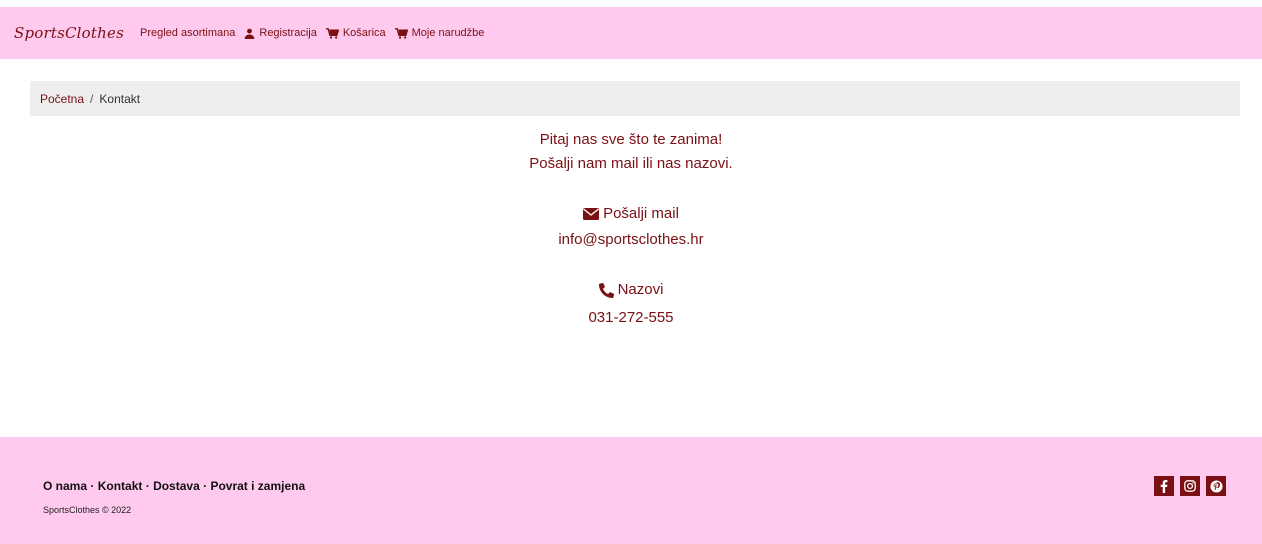 The image size is (1262, 544). Describe the element at coordinates (641, 213) in the screenshot. I see `send-mail-label: Pošalji mail` at that location.